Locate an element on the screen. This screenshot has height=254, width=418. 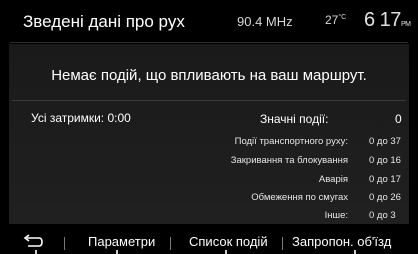
outside-temperature: 27°C is located at coordinates (335, 20).